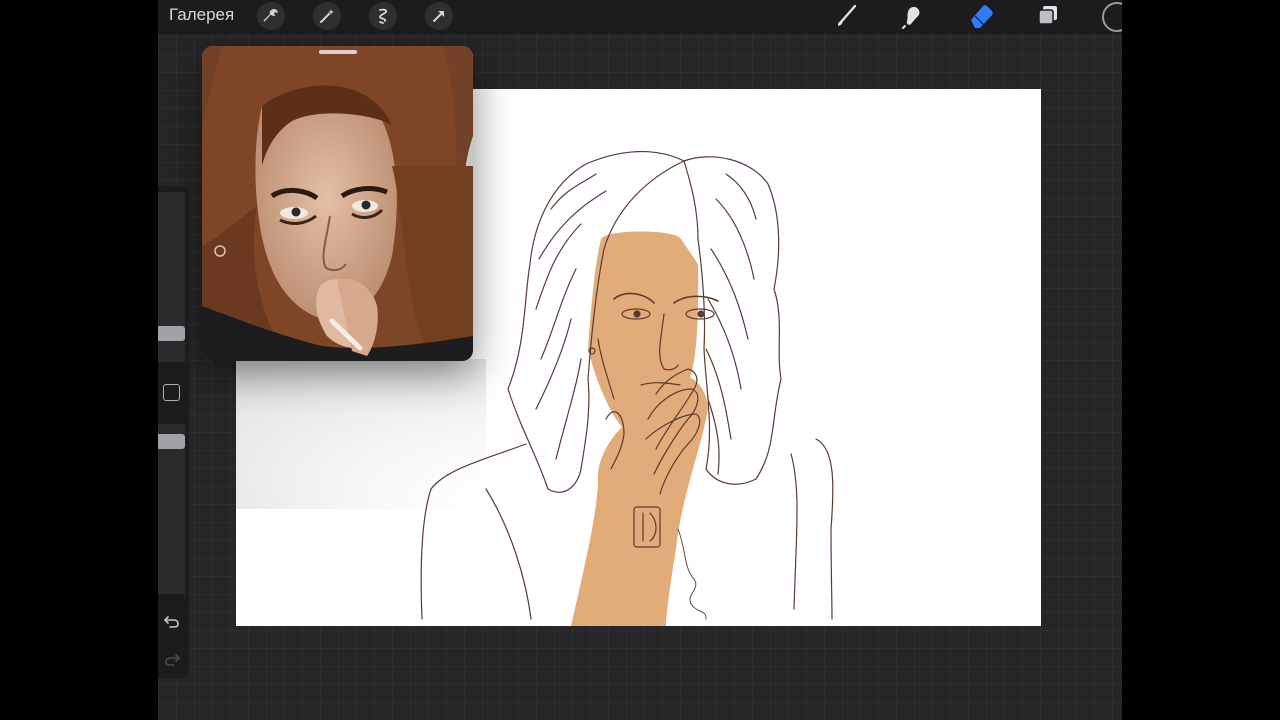  Describe the element at coordinates (171, 441) in the screenshot. I see `opacity-handle` at that location.